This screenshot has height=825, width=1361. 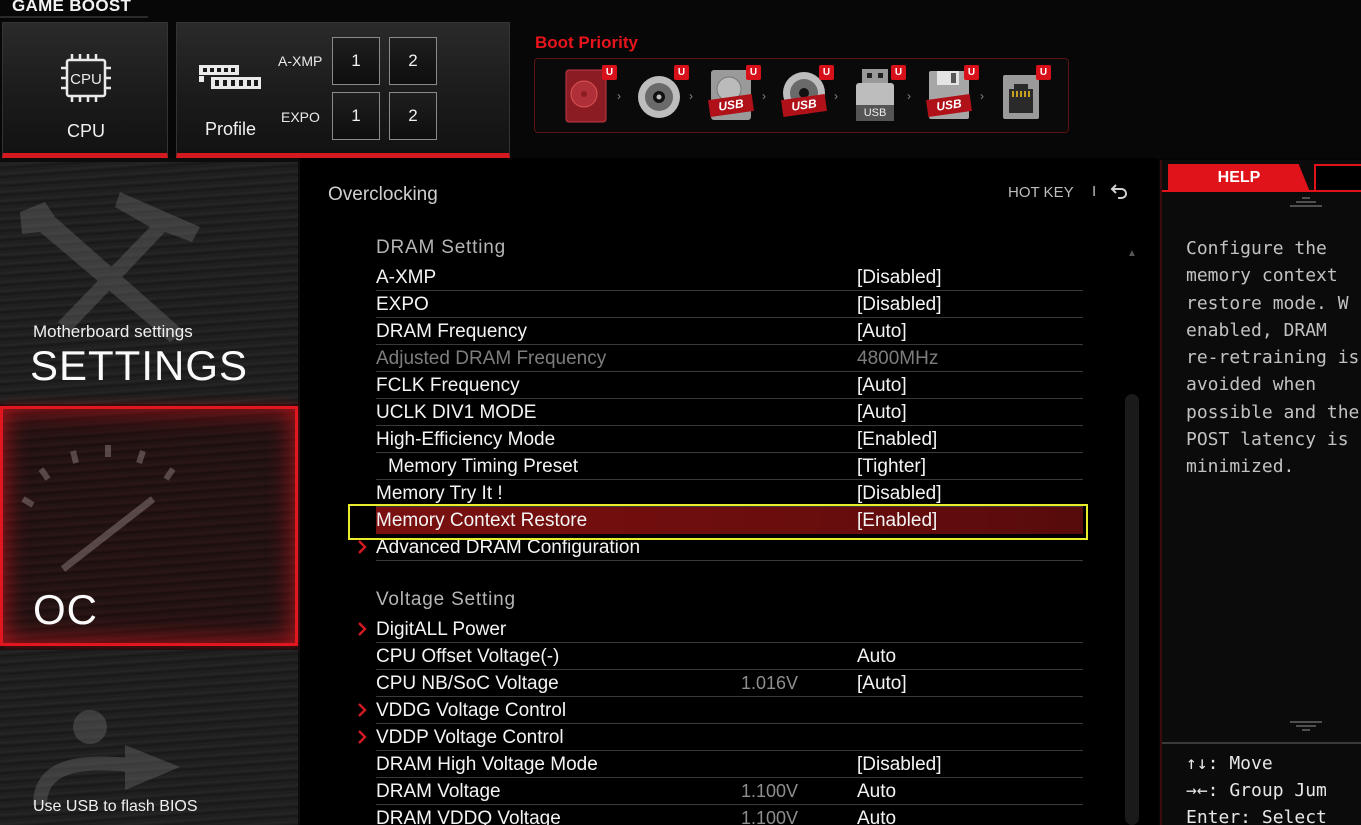 What do you see at coordinates (71, 8) in the screenshot?
I see `game-boost-label: GAME BOOST` at bounding box center [71, 8].